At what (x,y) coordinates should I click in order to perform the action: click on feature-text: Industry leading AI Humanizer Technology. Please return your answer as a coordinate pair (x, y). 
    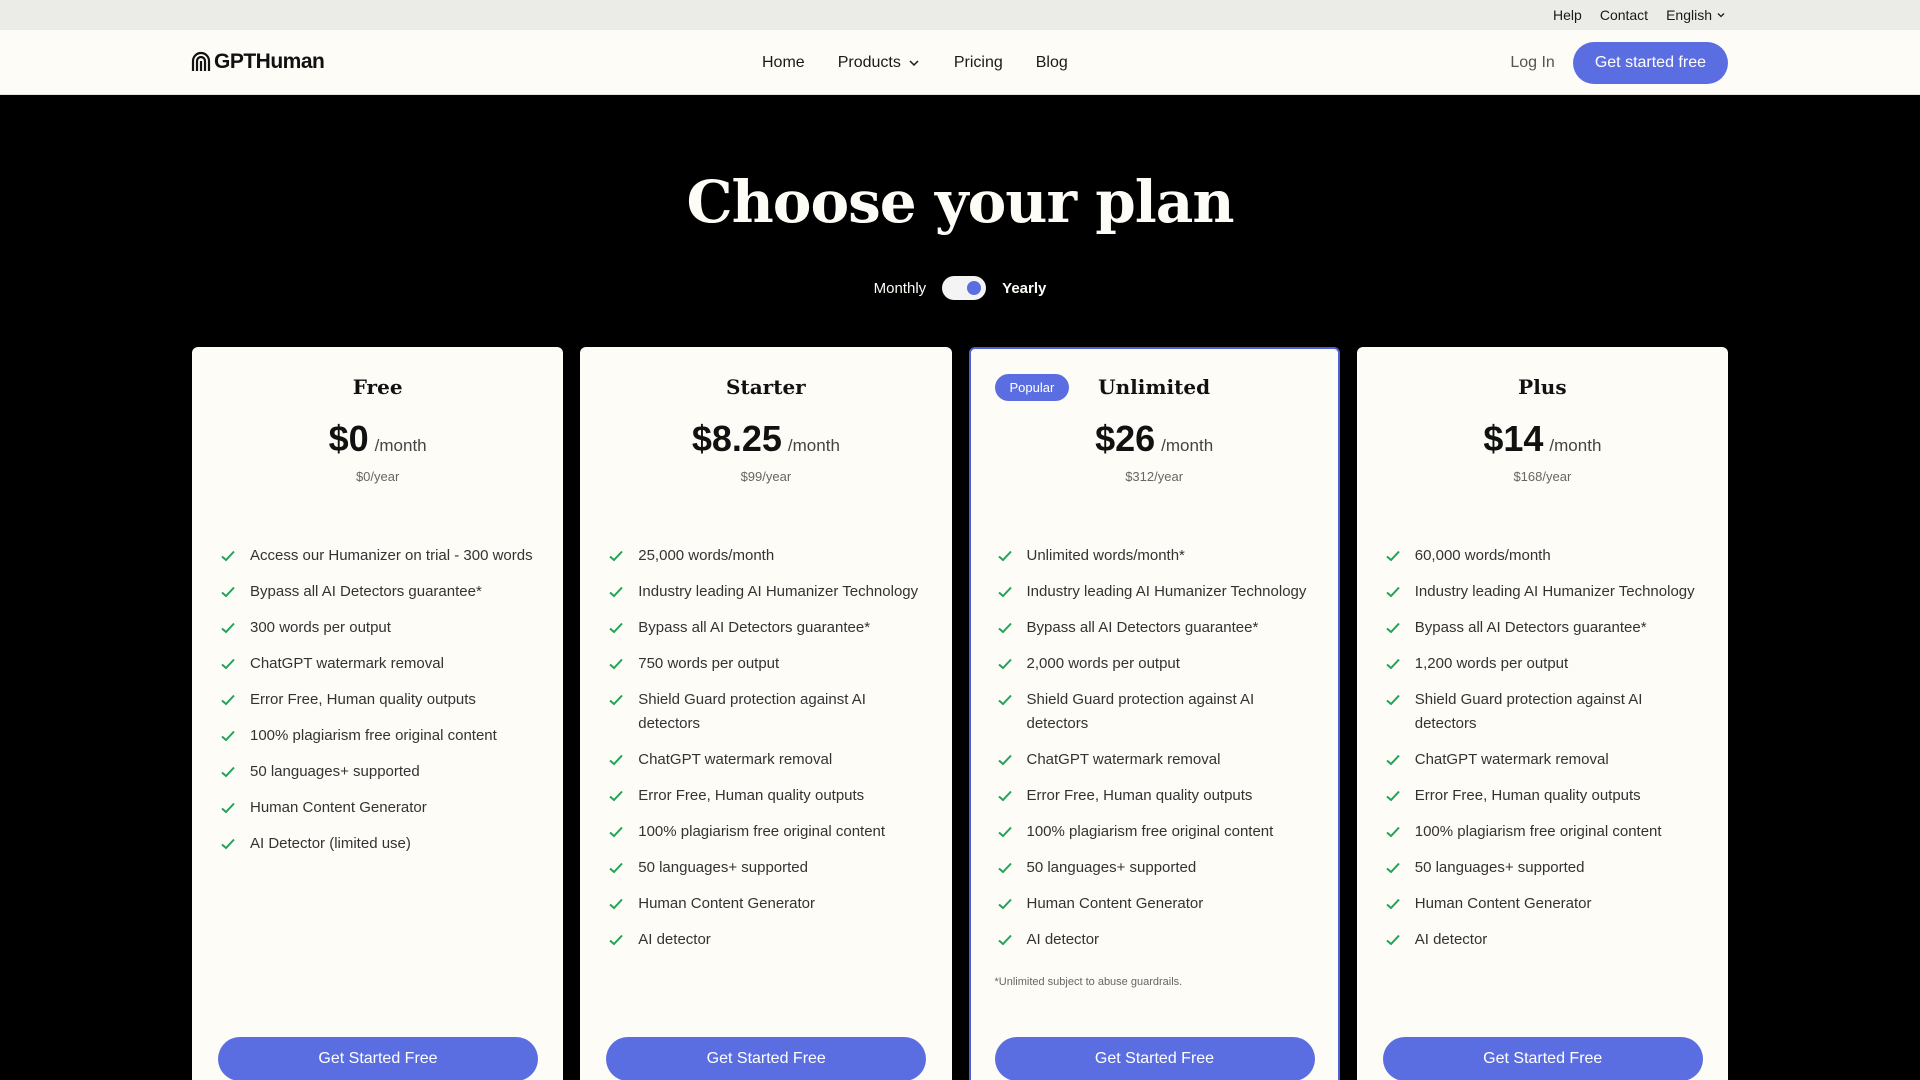
    Looking at the image, I should click on (1554, 591).